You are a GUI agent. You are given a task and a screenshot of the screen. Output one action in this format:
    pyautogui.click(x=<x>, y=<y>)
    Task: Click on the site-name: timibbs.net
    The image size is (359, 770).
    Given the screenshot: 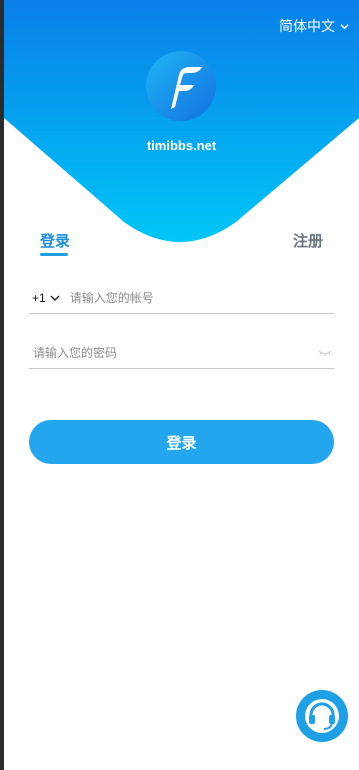 What is the action you would take?
    pyautogui.click(x=181, y=145)
    